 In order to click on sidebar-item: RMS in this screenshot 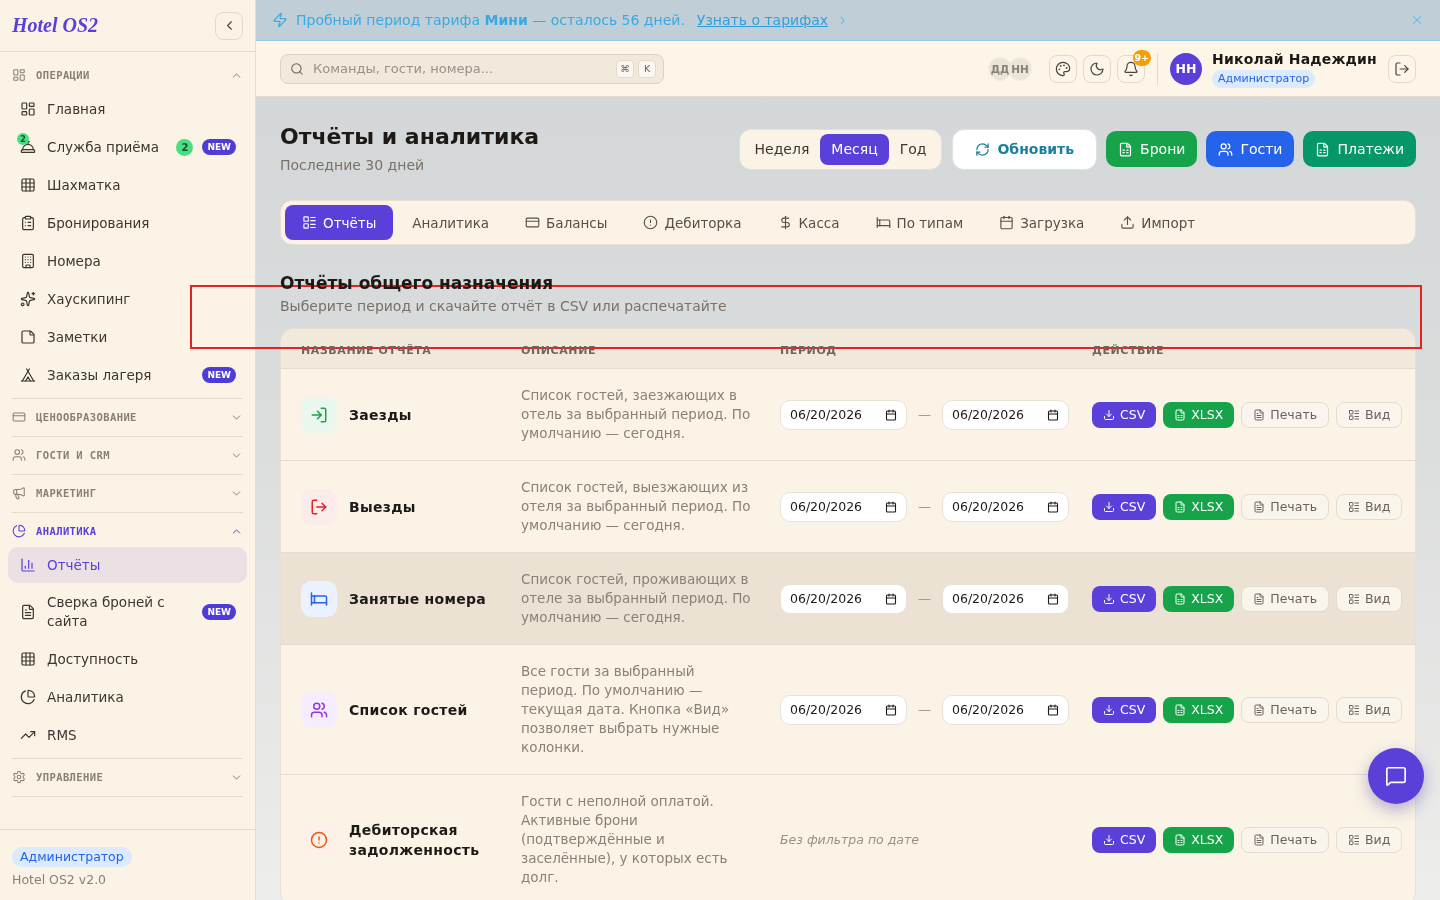, I will do `click(127, 735)`.